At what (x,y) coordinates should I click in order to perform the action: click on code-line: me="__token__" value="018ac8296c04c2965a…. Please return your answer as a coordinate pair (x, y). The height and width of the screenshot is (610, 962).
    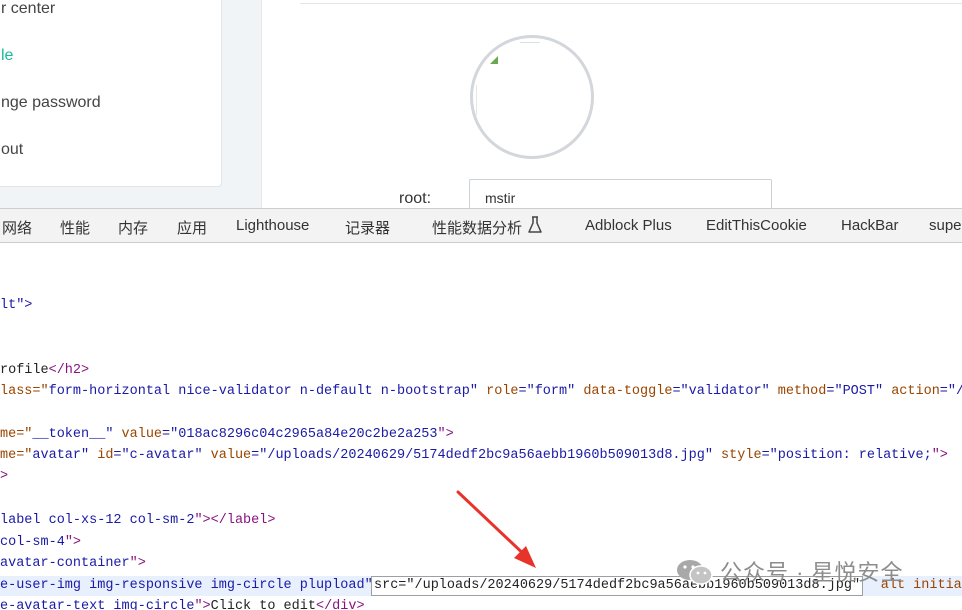
    Looking at the image, I should click on (227, 435).